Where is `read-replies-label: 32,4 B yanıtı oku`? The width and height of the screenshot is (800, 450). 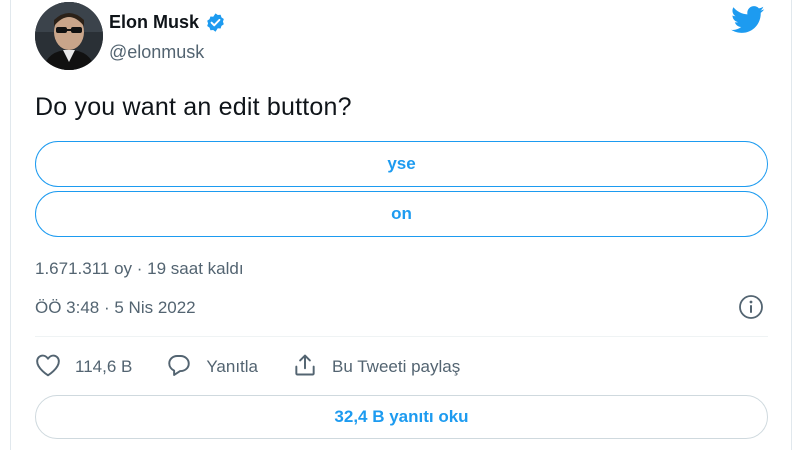
read-replies-label: 32,4 B yanıtı oku is located at coordinates (401, 416).